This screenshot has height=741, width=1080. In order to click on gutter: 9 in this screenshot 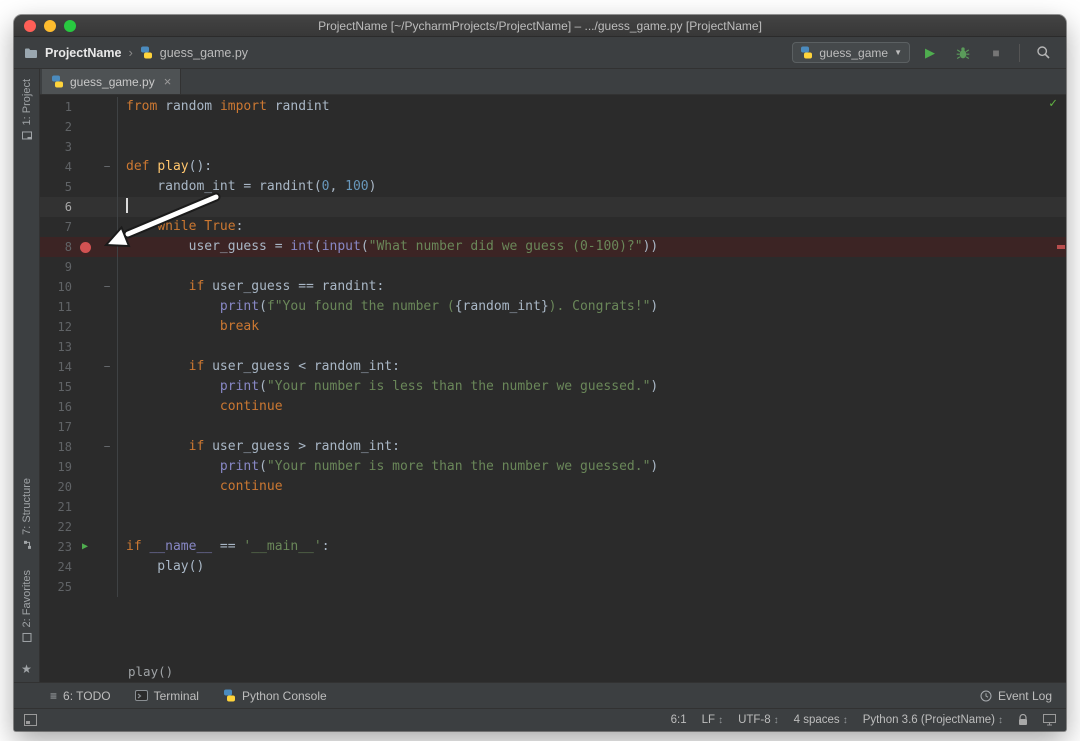, I will do `click(79, 267)`.